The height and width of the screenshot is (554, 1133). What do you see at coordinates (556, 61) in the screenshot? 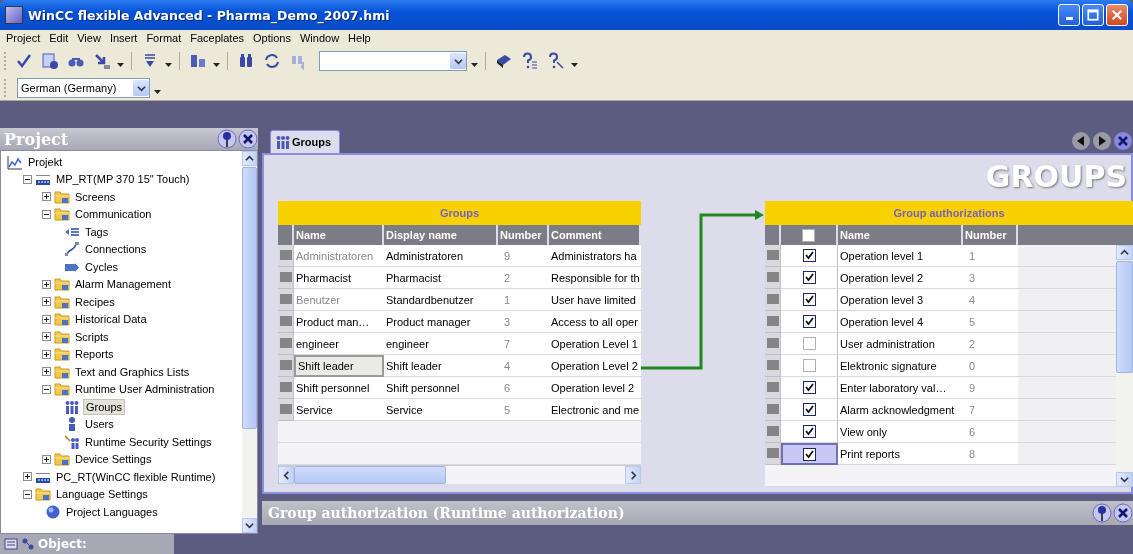
I see `context-help-icon` at bounding box center [556, 61].